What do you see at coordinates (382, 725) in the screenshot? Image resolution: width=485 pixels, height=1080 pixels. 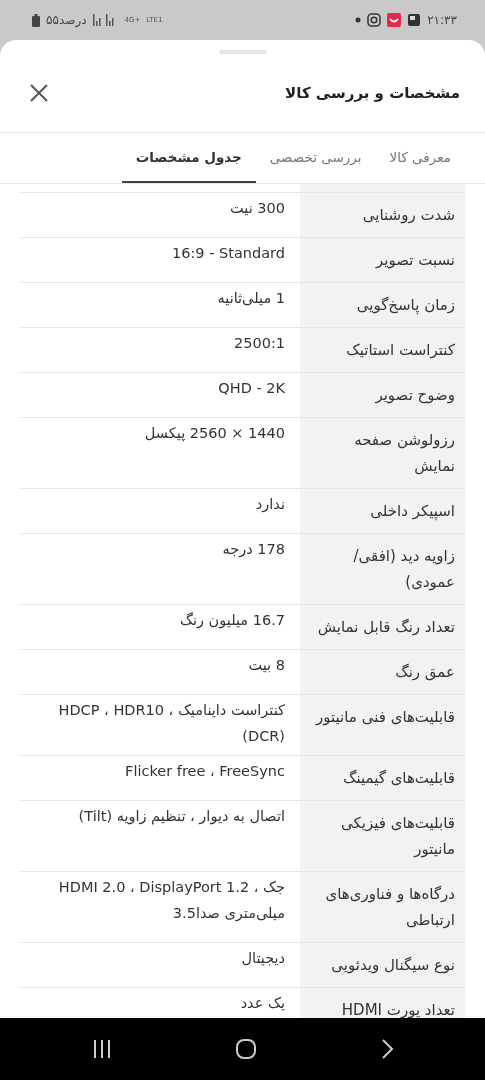 I see `spec-name: قابلیت‌های فنی مانیتور` at bounding box center [382, 725].